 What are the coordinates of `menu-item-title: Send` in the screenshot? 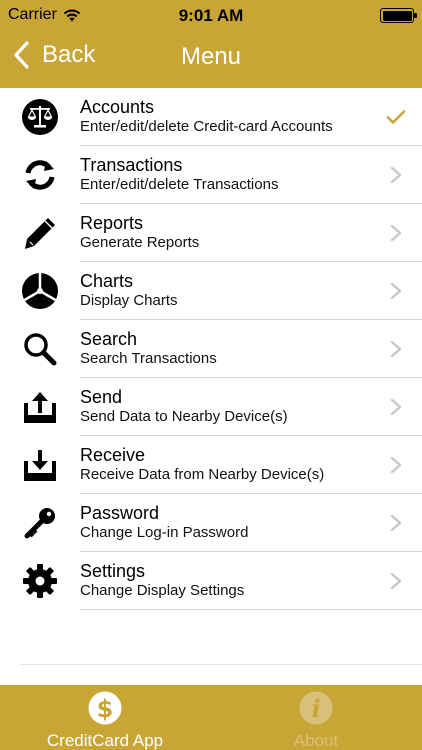 It's located at (101, 397).